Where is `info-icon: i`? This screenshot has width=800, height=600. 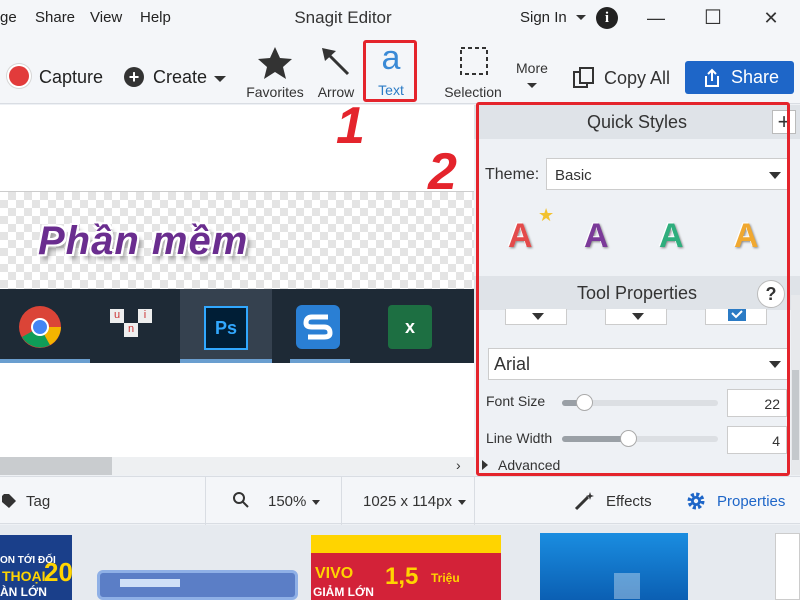 info-icon: i is located at coordinates (607, 18).